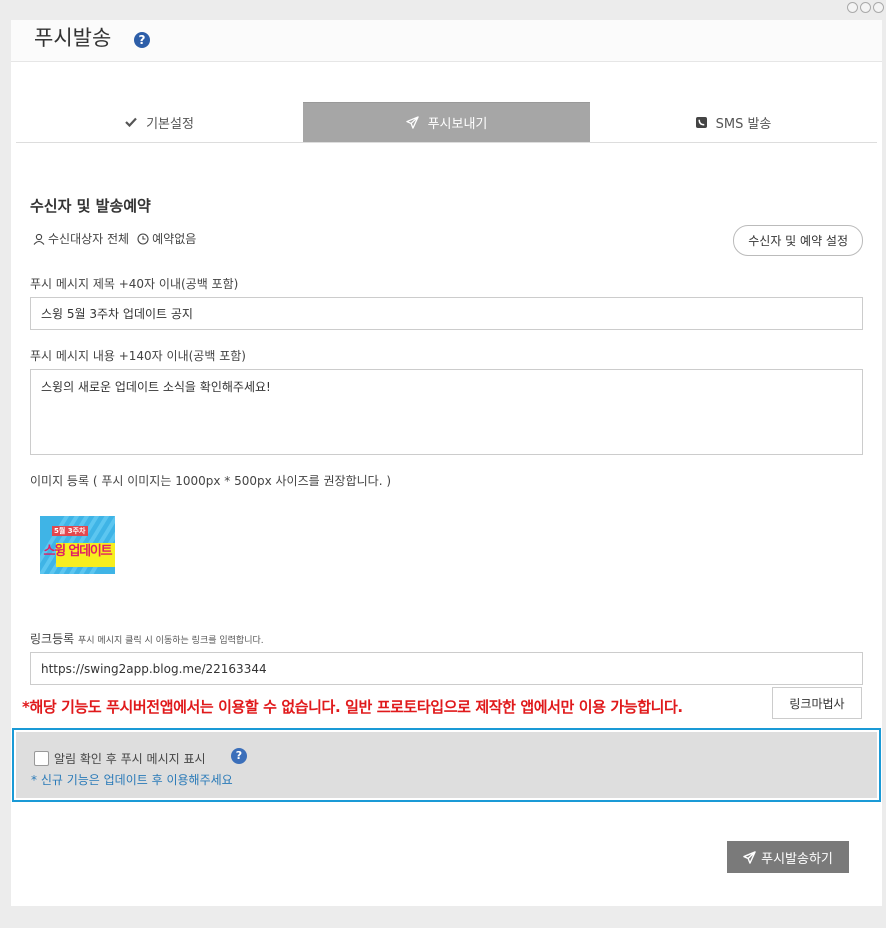 This screenshot has height=928, width=886. I want to click on push-title-input, so click(446, 313).